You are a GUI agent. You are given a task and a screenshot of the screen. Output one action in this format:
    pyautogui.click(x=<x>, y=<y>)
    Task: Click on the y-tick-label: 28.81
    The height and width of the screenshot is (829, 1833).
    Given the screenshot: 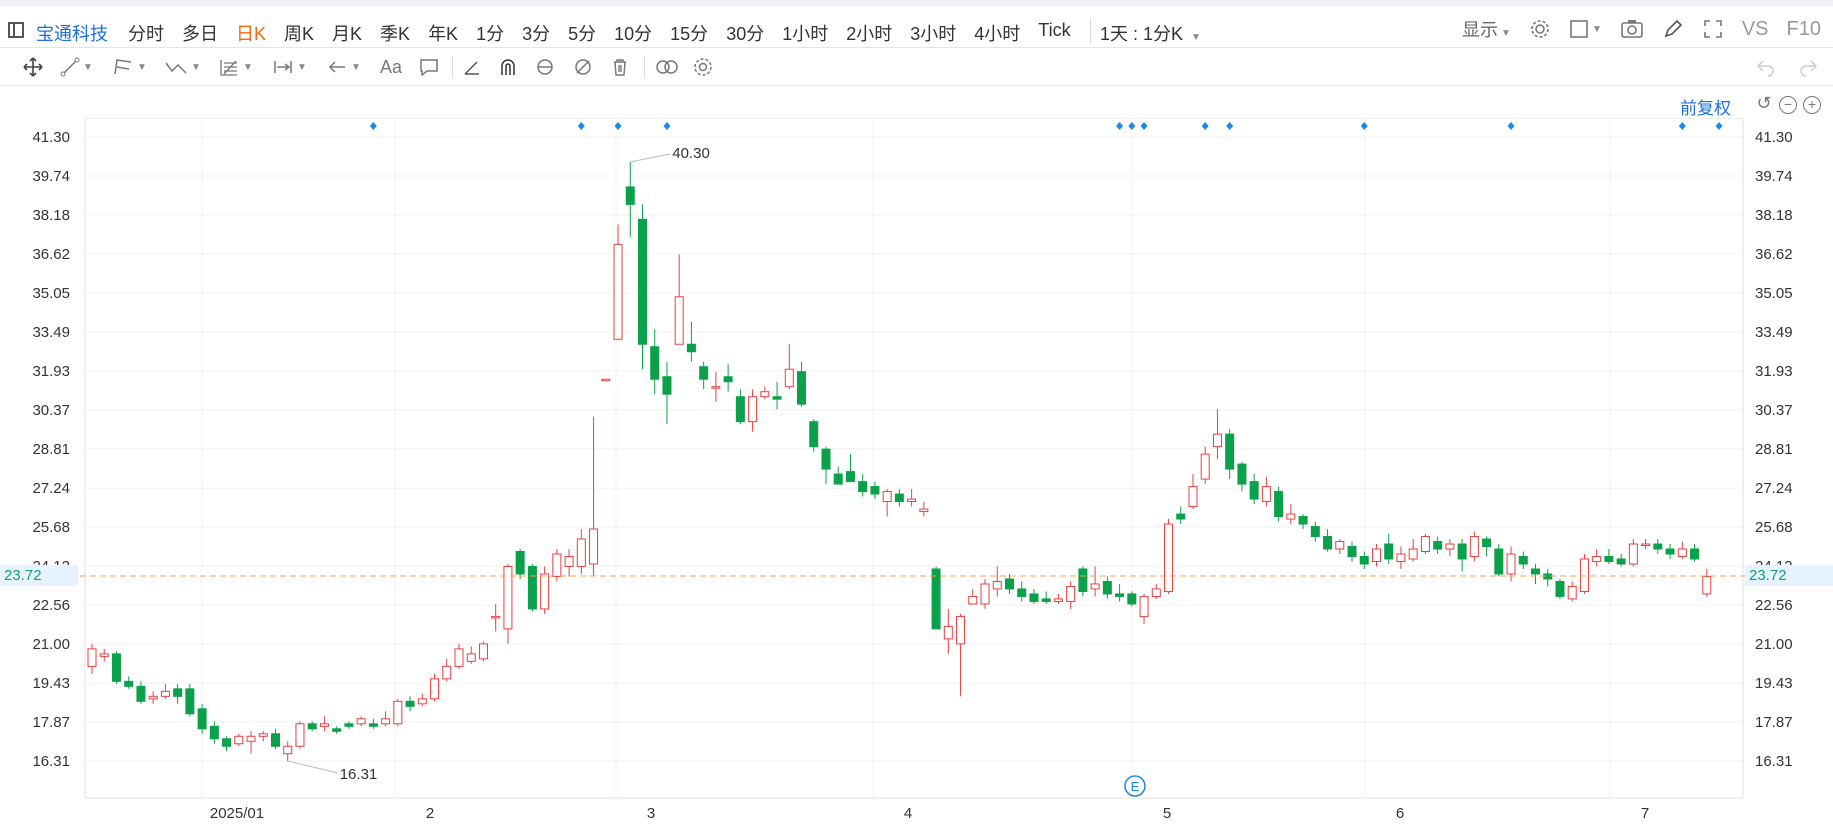 What is the action you would take?
    pyautogui.click(x=51, y=449)
    